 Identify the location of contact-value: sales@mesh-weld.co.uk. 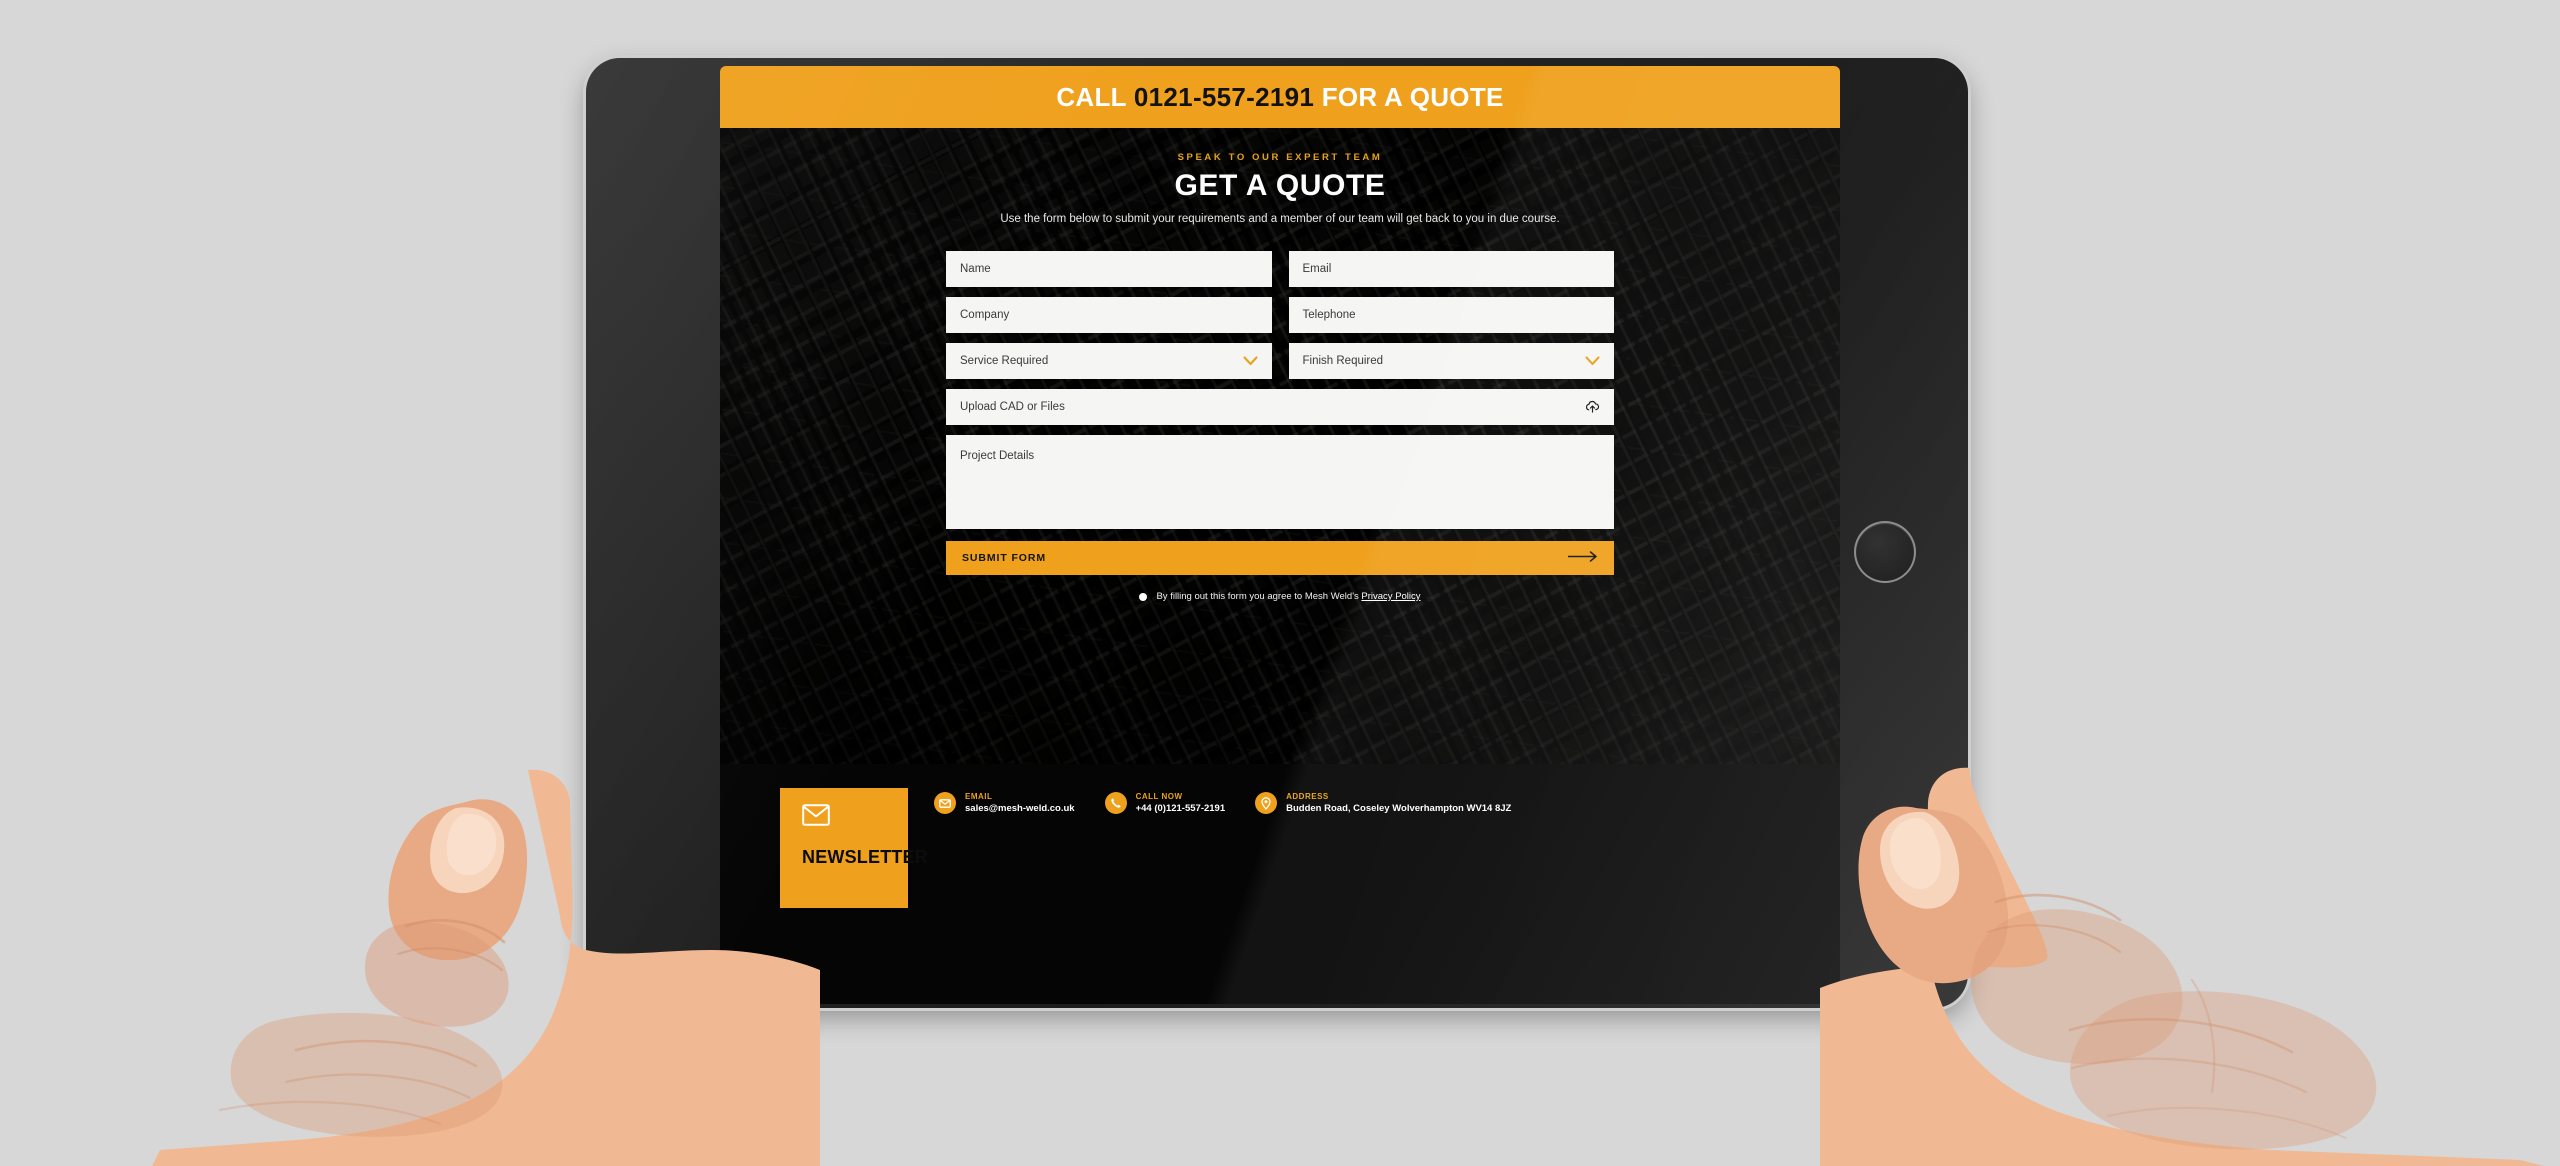
(1020, 808).